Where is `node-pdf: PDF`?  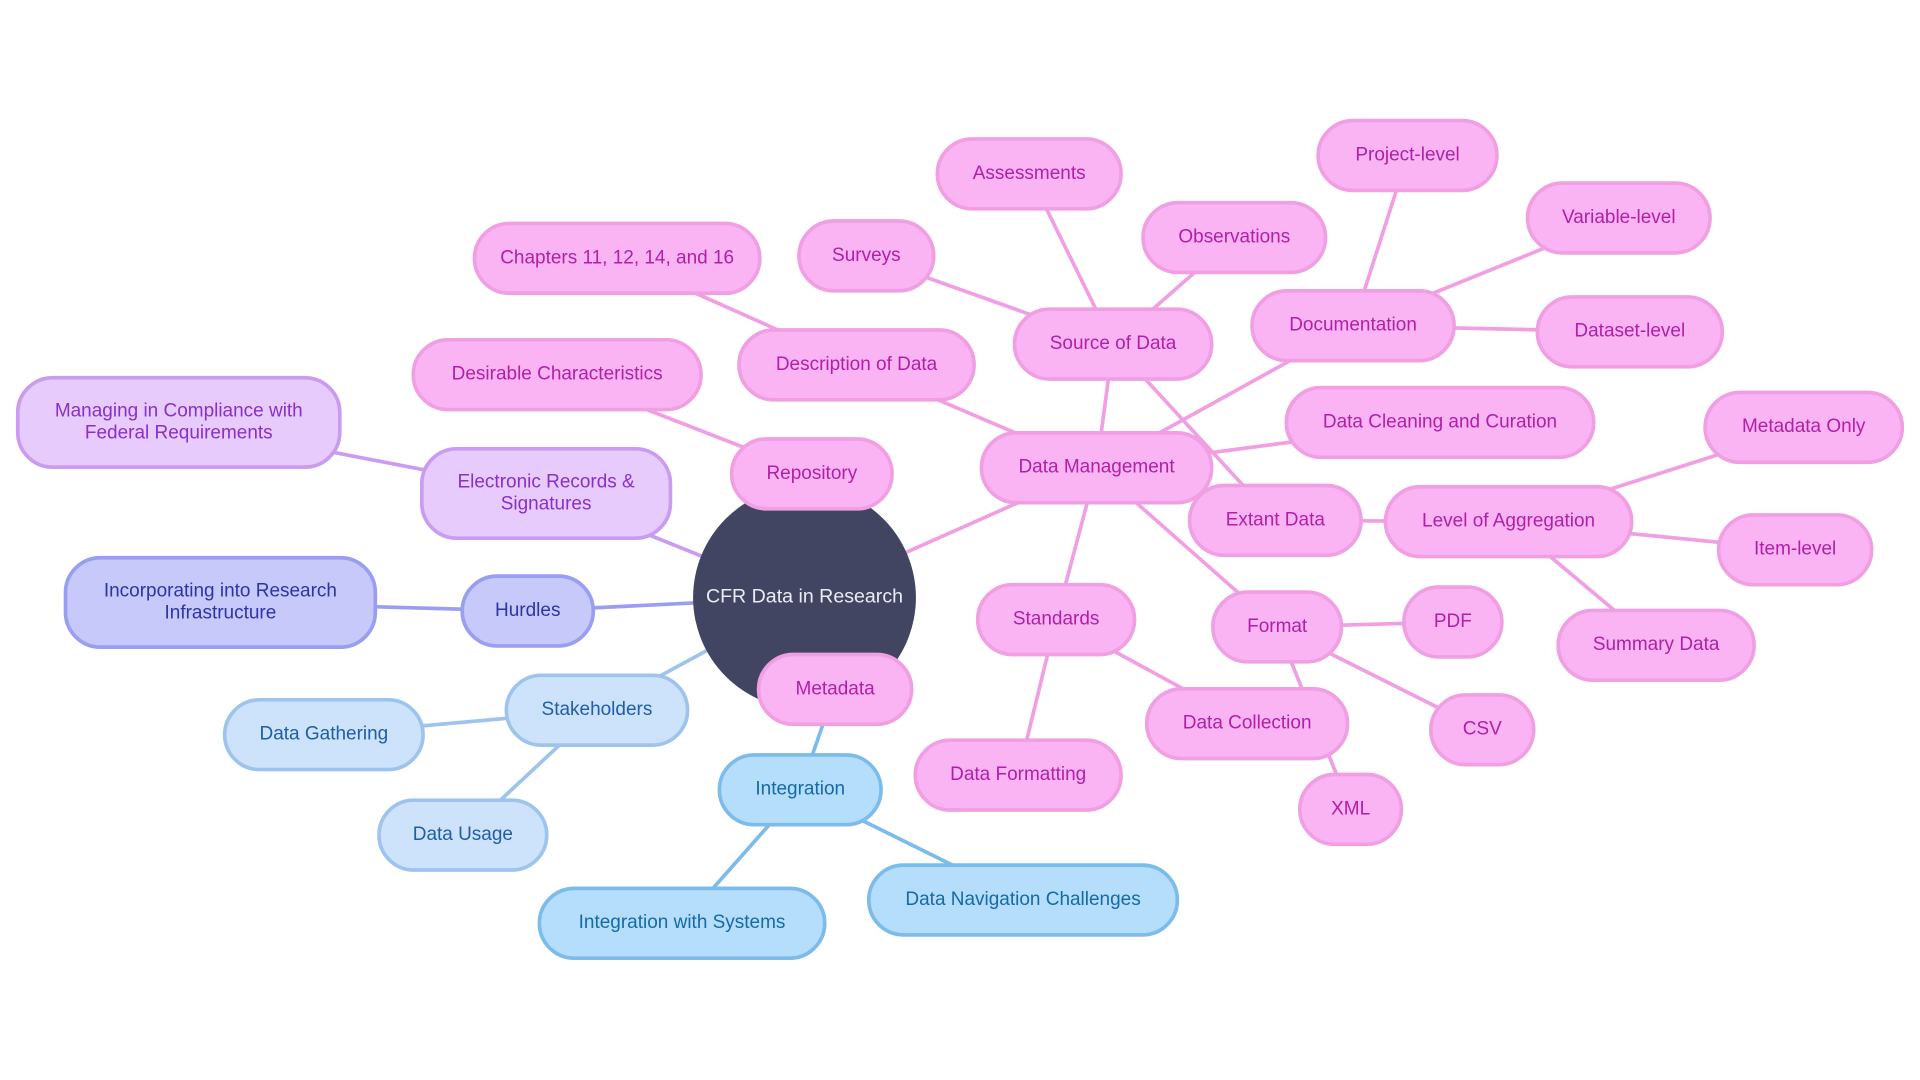
node-pdf: PDF is located at coordinates (1453, 622).